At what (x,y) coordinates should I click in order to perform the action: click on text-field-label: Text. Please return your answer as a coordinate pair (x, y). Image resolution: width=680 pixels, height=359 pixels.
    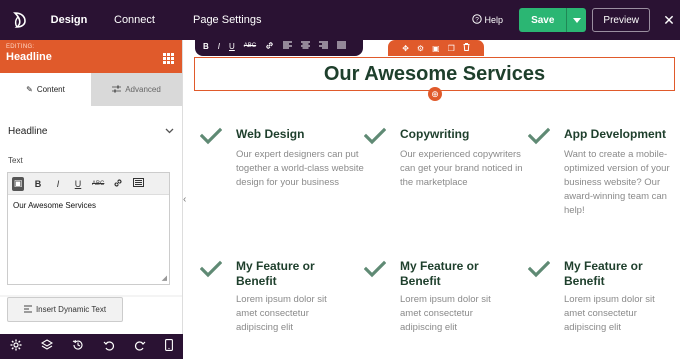
    Looking at the image, I should click on (91, 164).